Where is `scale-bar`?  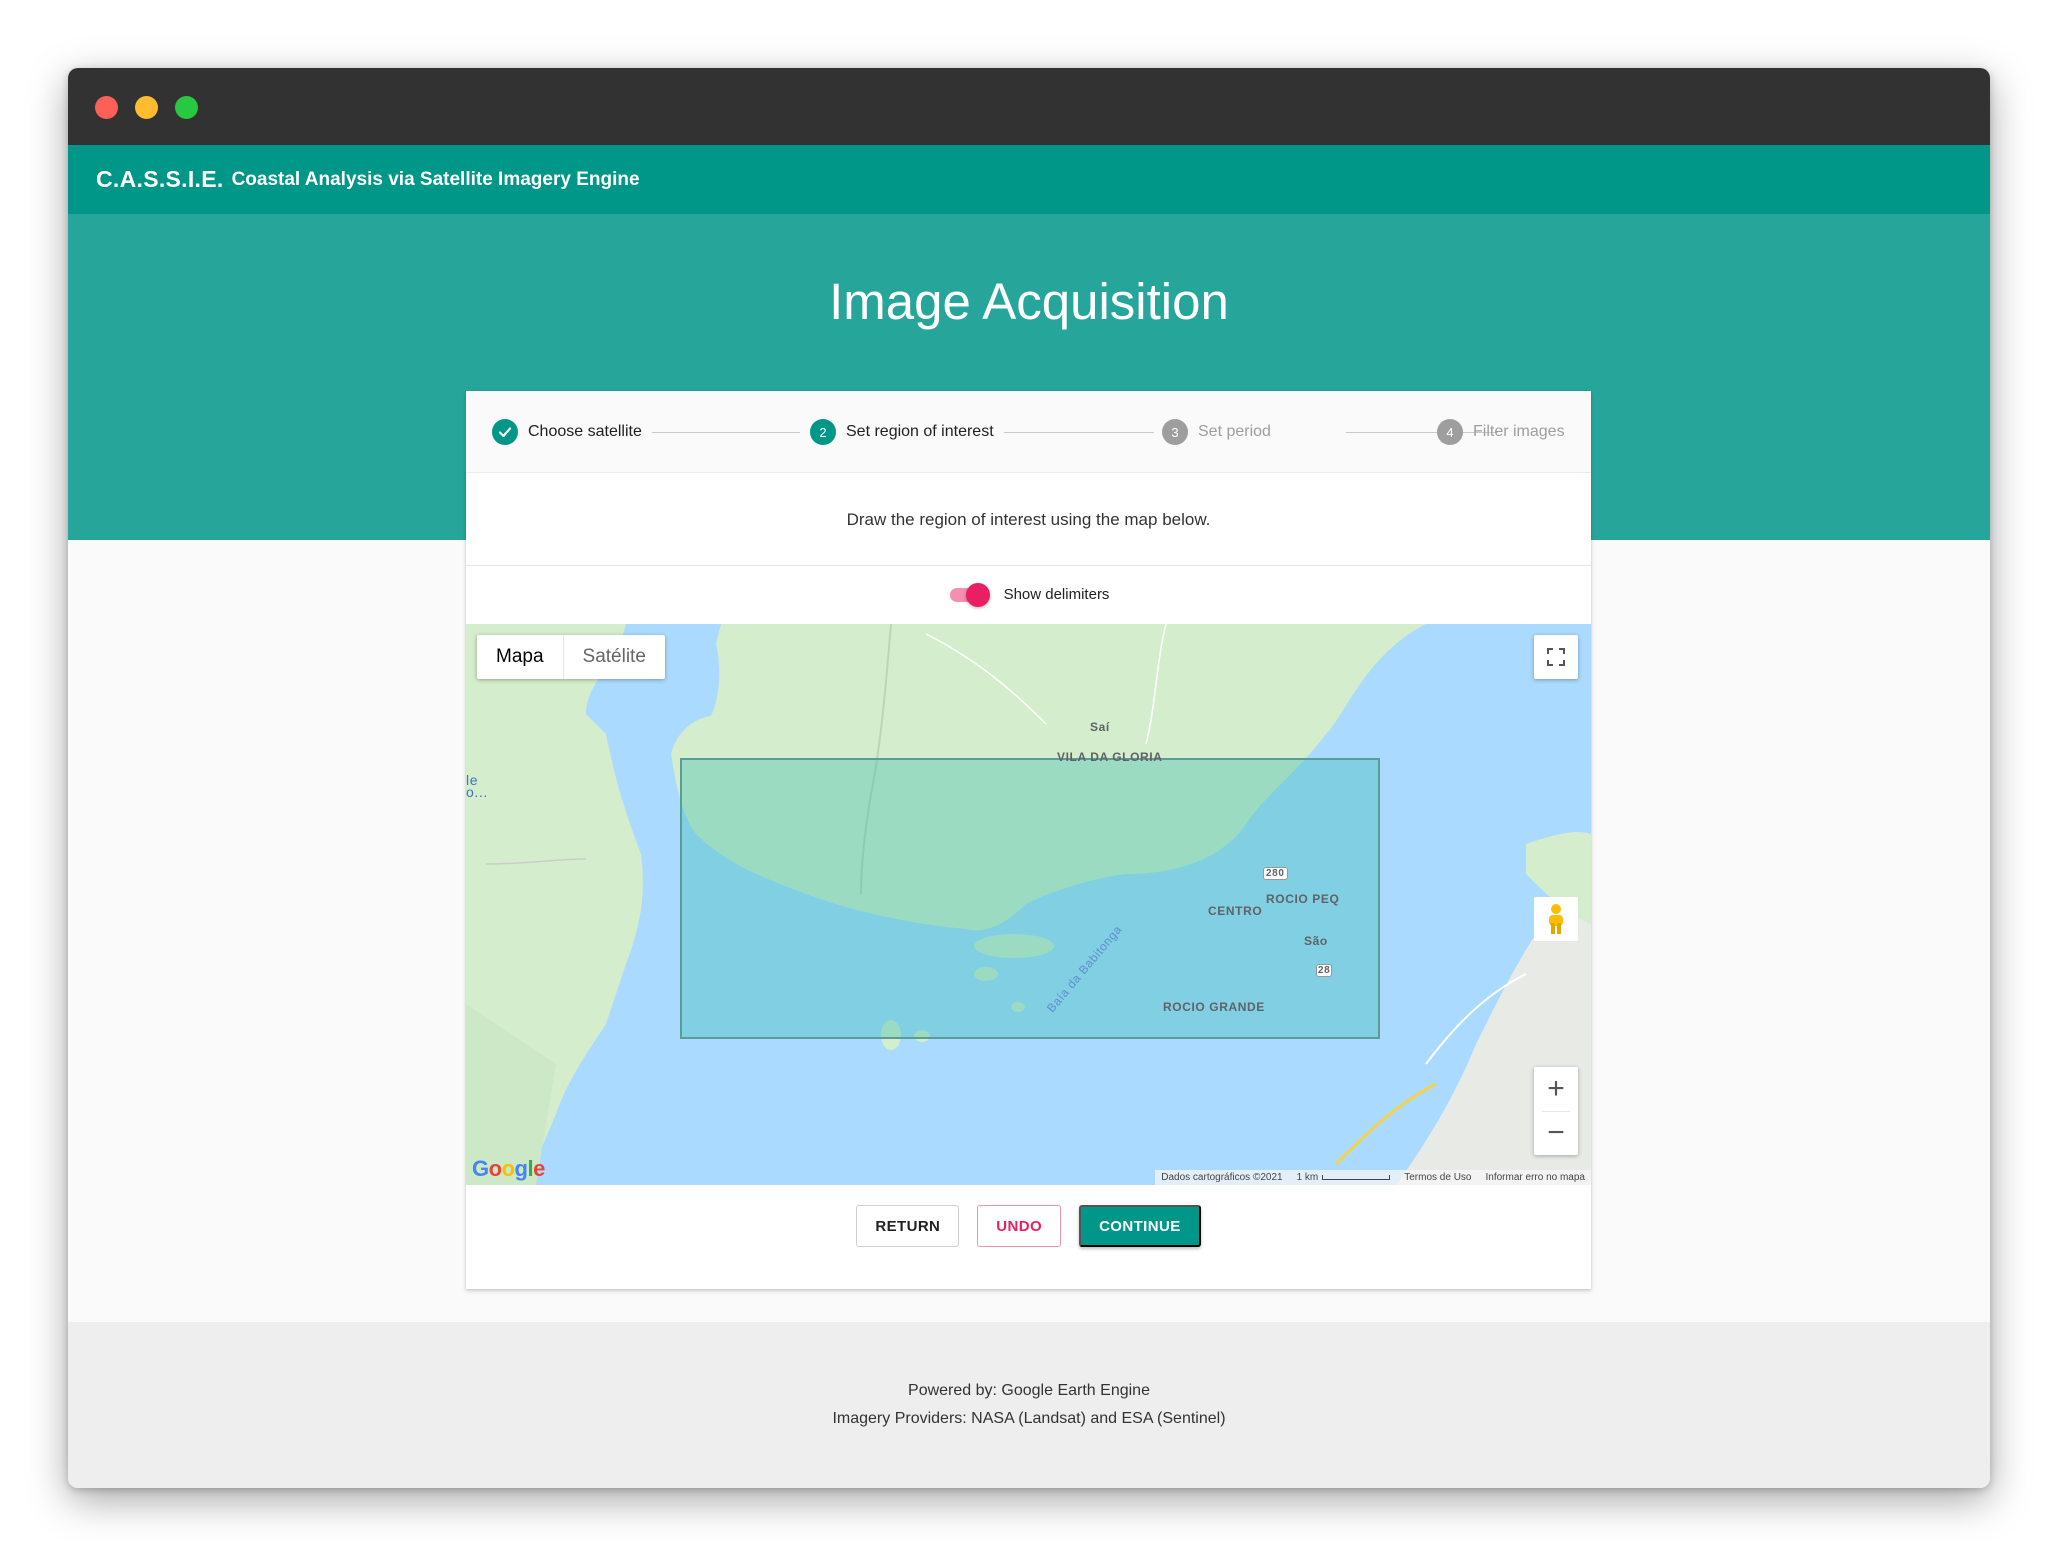
scale-bar is located at coordinates (1356, 1177).